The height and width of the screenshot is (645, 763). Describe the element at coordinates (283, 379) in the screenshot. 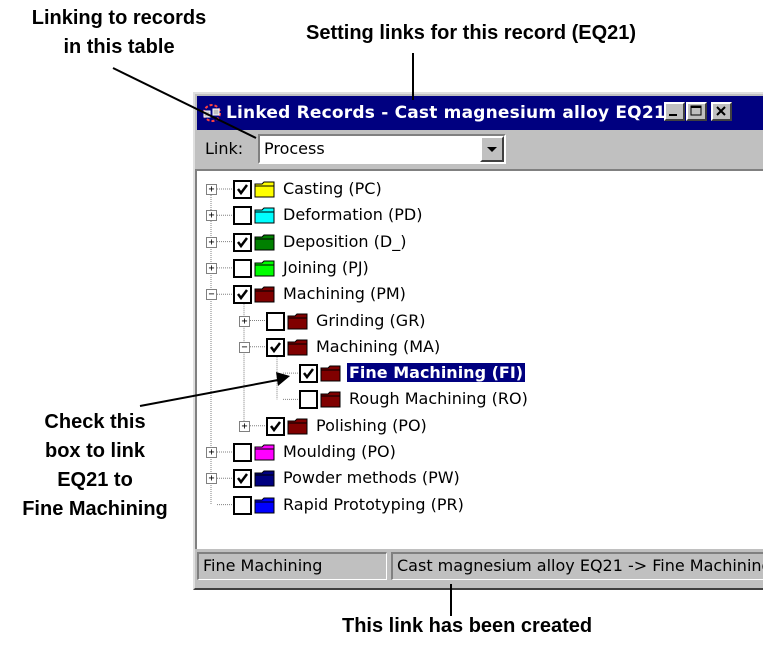

I see `leader-arrow-checkbox` at that location.